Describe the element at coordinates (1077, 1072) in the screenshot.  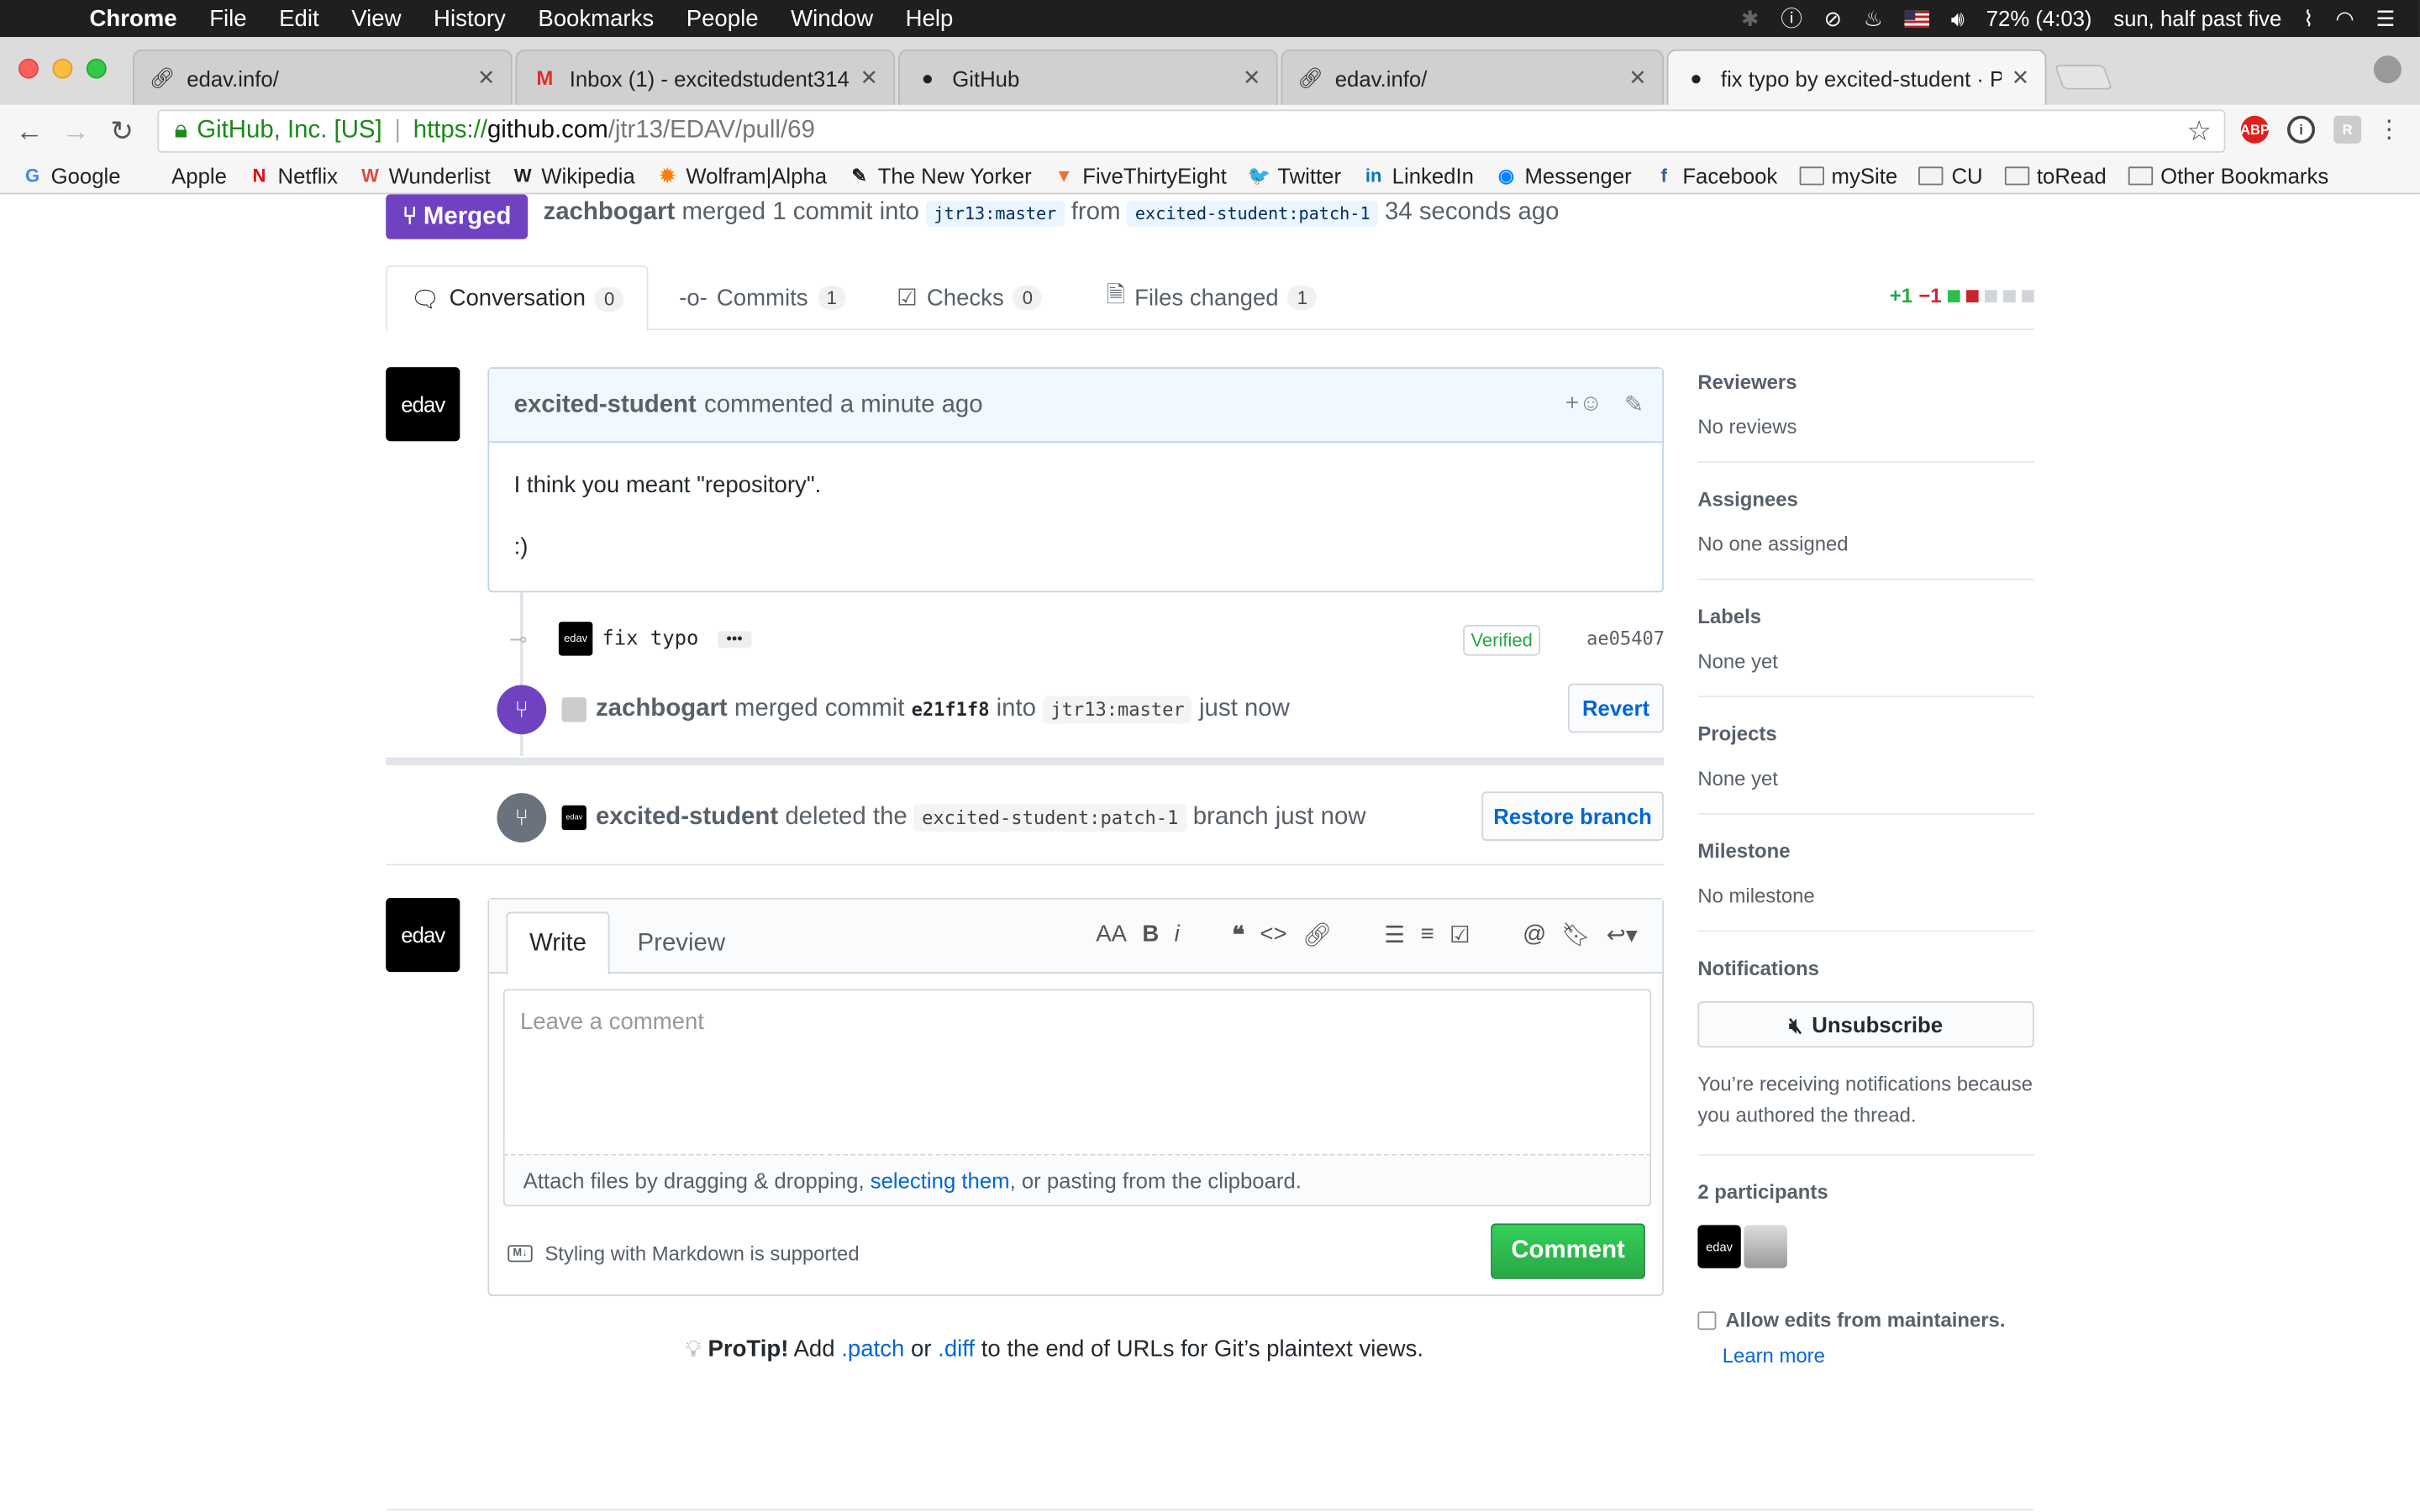
I see `comment-textarea: Leave a comment` at that location.